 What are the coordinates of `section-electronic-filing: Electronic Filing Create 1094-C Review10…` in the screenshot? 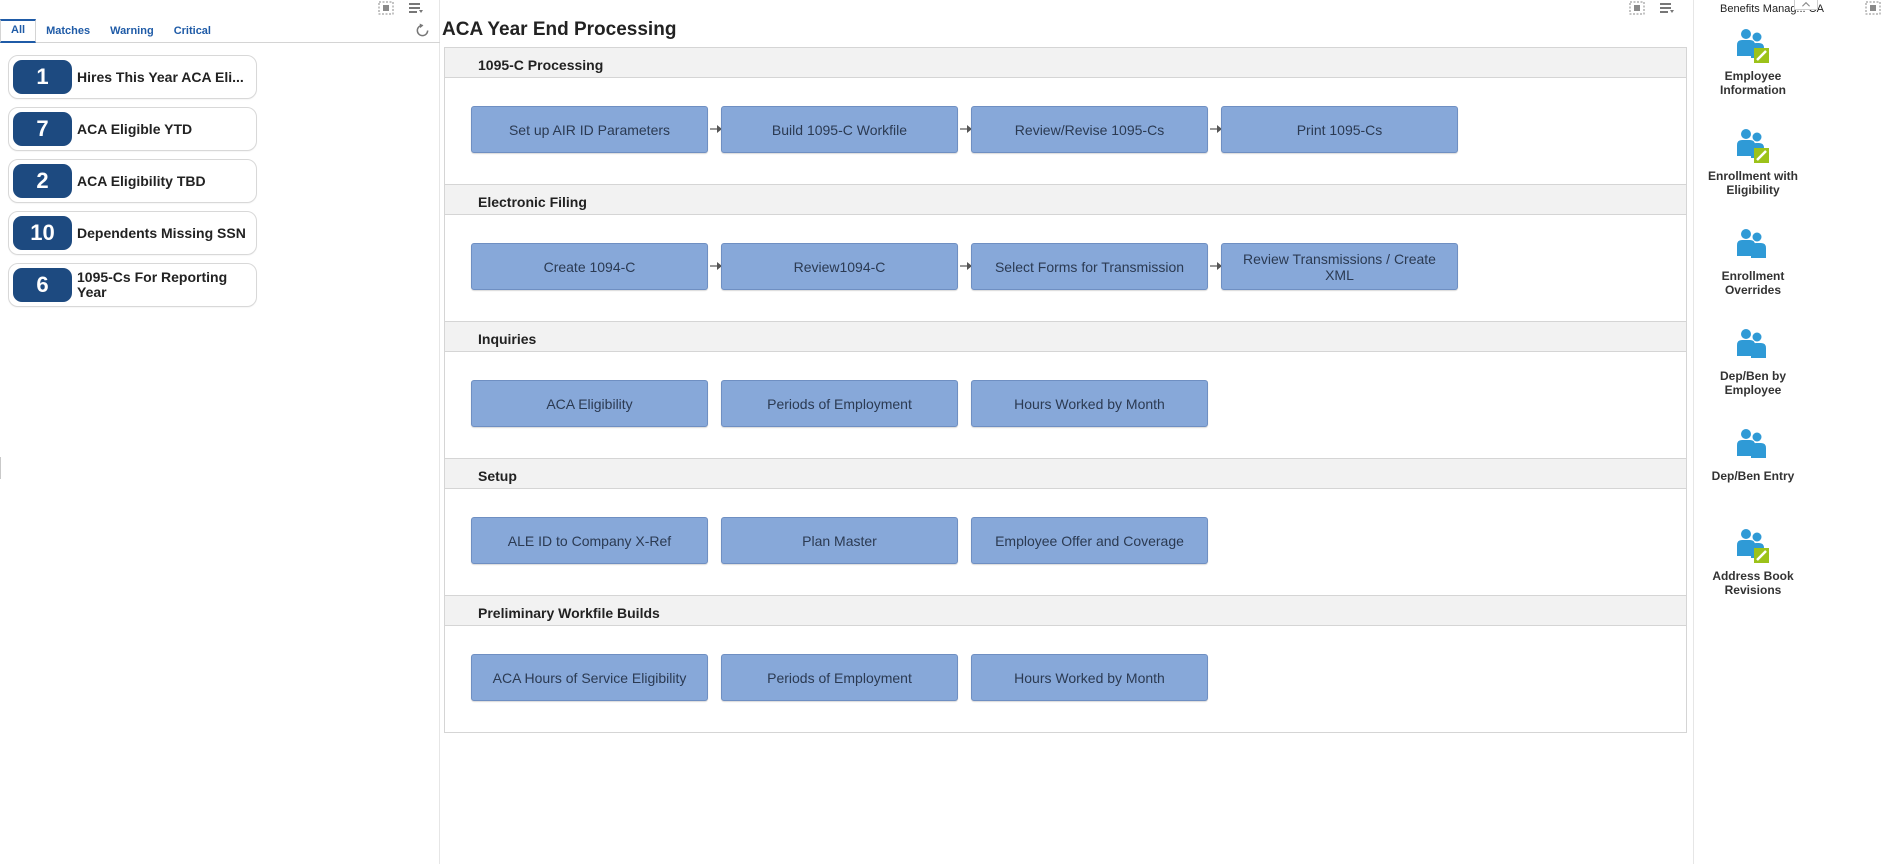 It's located at (1065, 253).